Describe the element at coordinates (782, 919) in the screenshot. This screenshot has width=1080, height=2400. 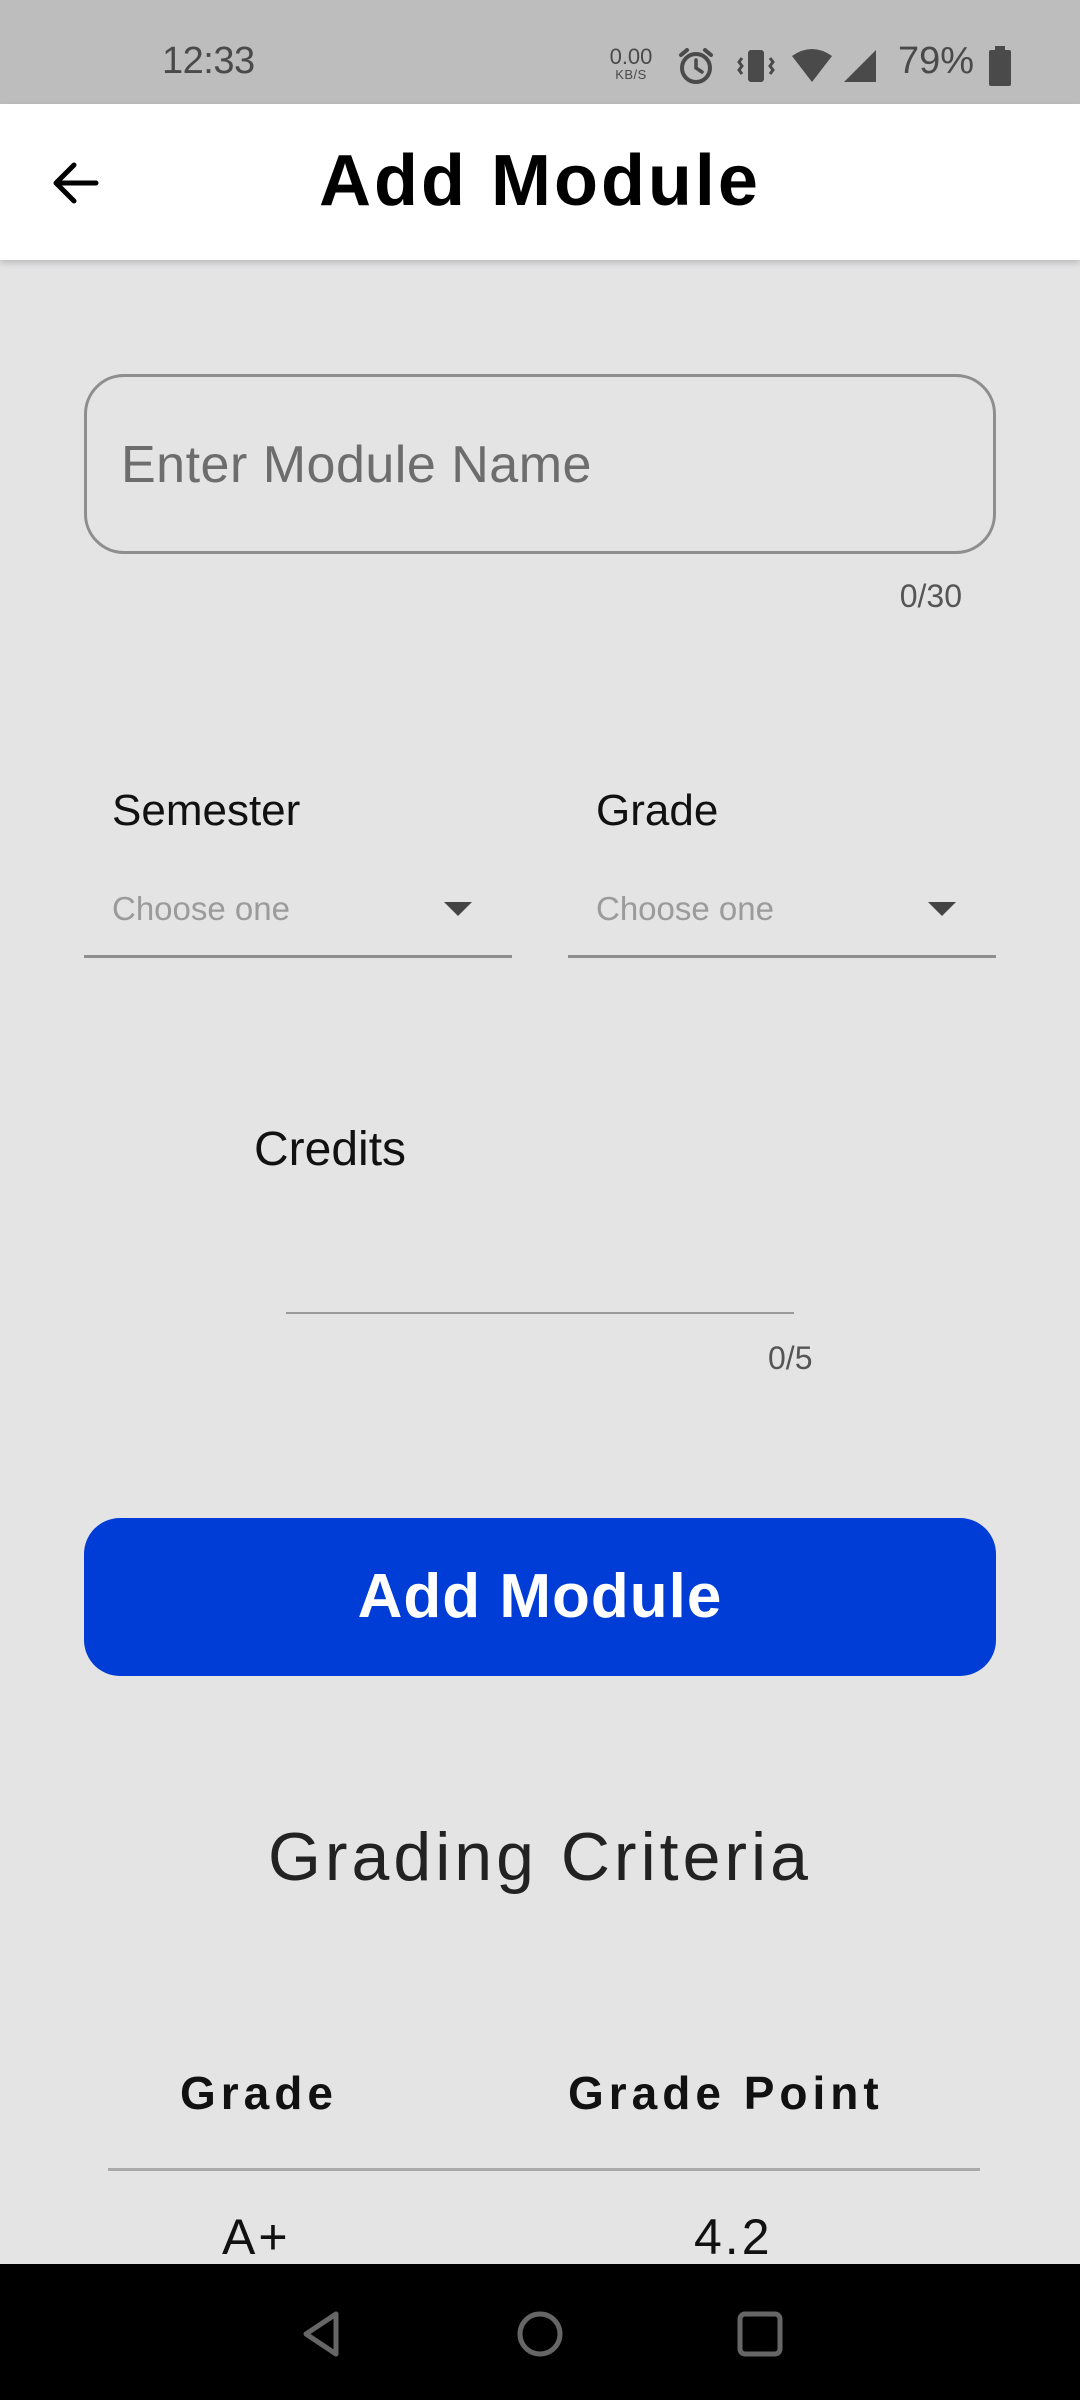
I see `grade-dropdown: Choose one` at that location.